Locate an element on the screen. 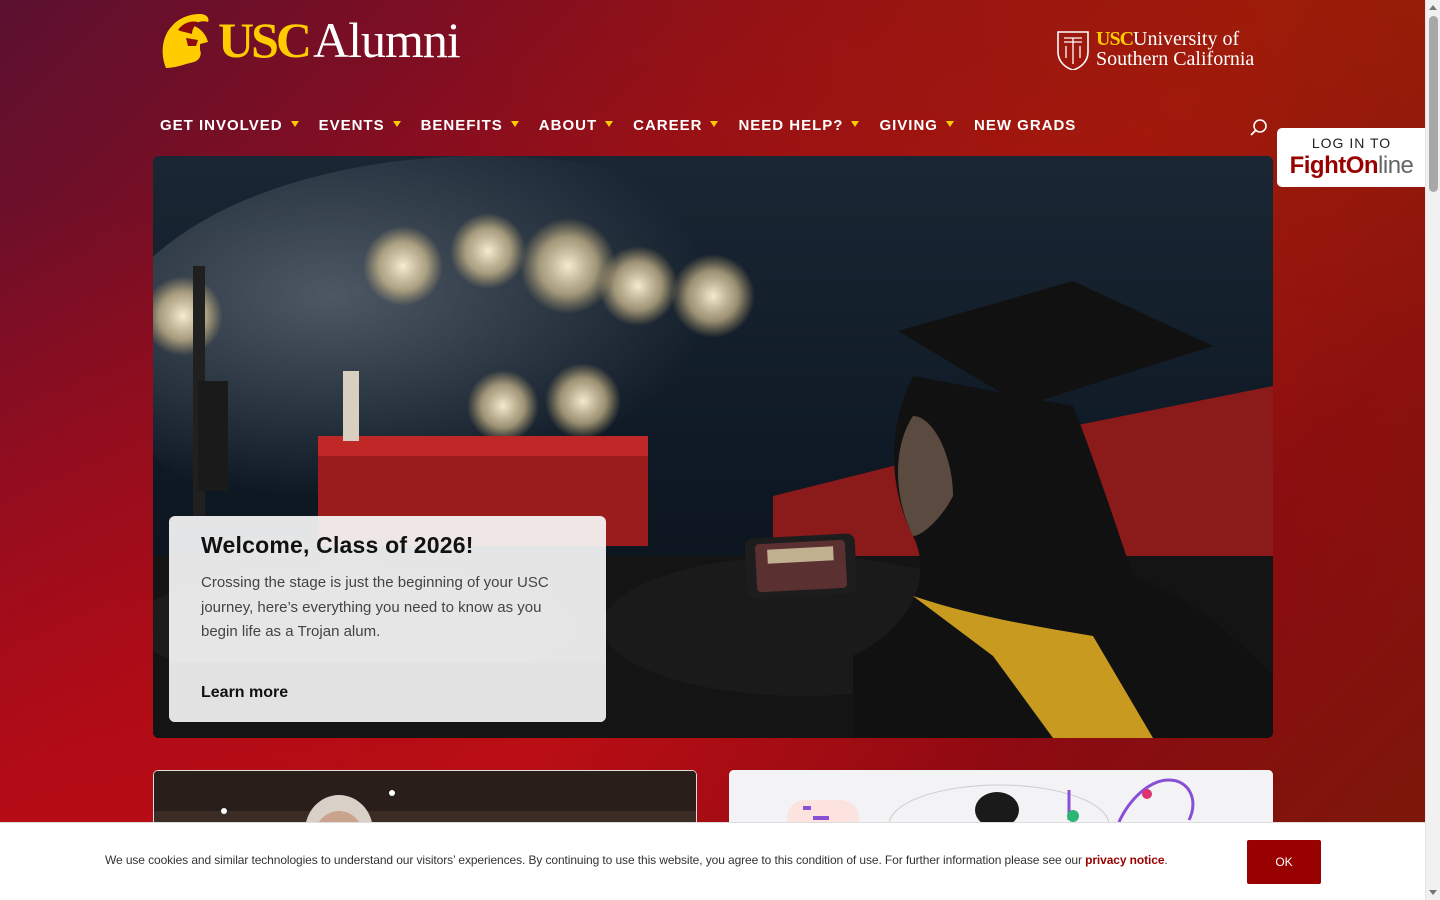  nav-label: NEW GRADS is located at coordinates (1025, 125).